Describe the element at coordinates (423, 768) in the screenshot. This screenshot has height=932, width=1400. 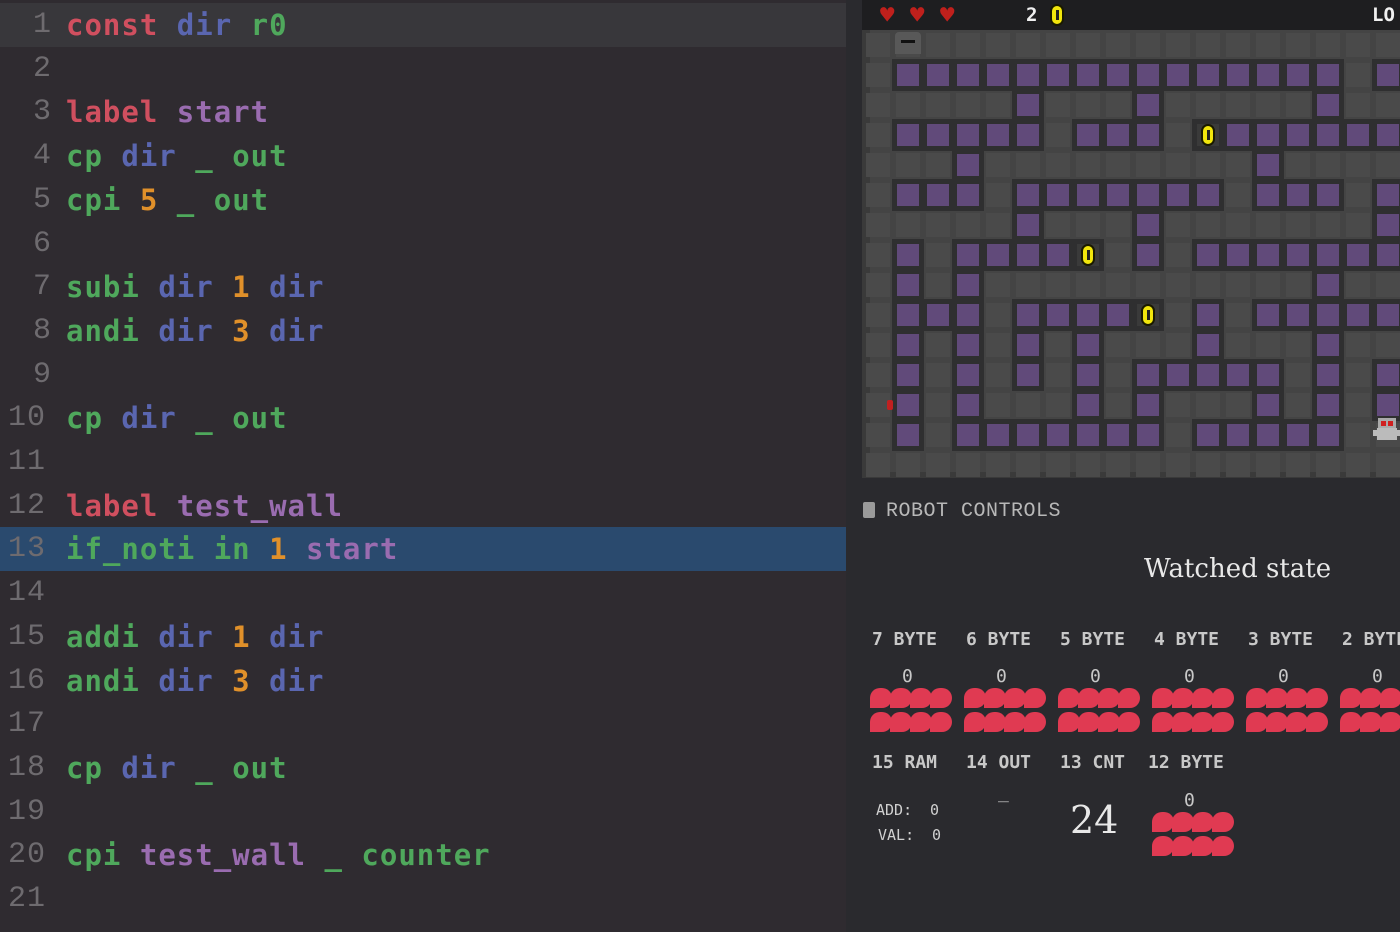
I see `code-line: 18 cp dir _ out` at that location.